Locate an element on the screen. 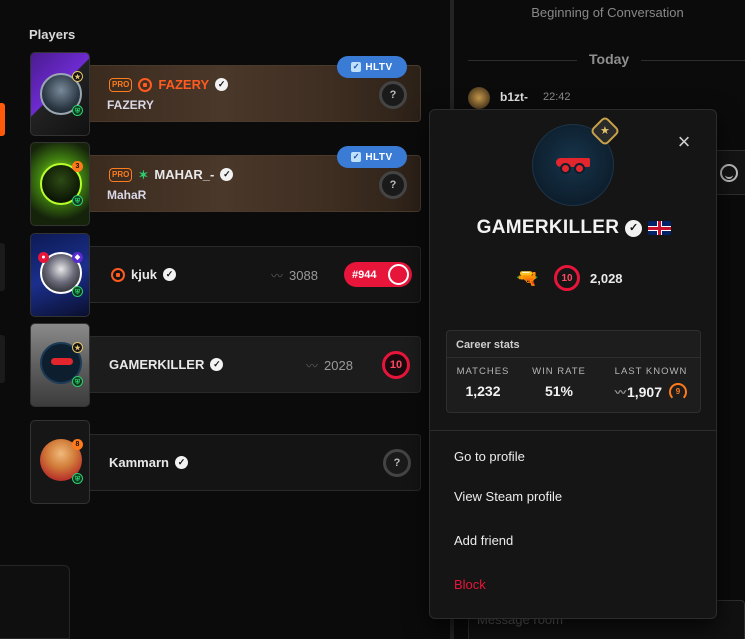  career-stats-title: Career stats is located at coordinates (488, 345).